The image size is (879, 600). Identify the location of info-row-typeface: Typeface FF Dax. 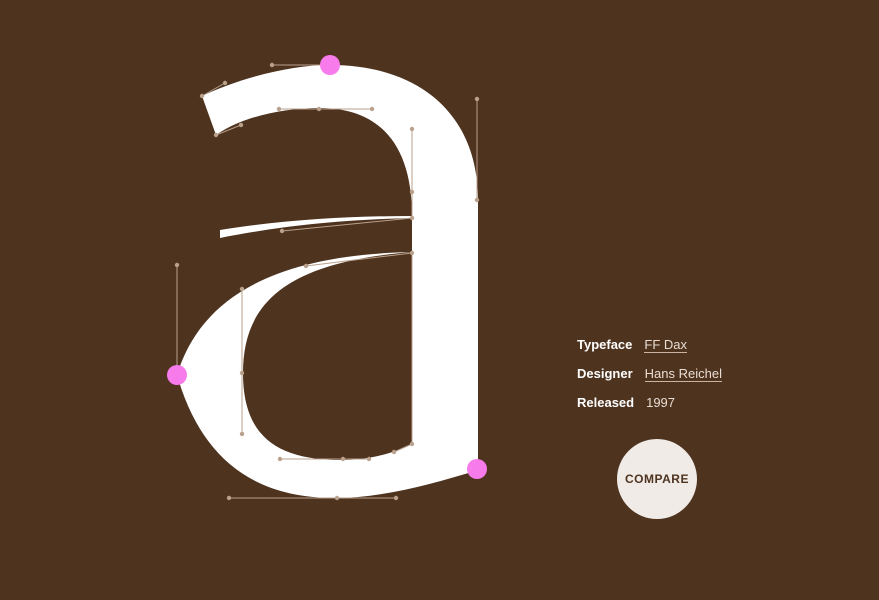
(649, 352).